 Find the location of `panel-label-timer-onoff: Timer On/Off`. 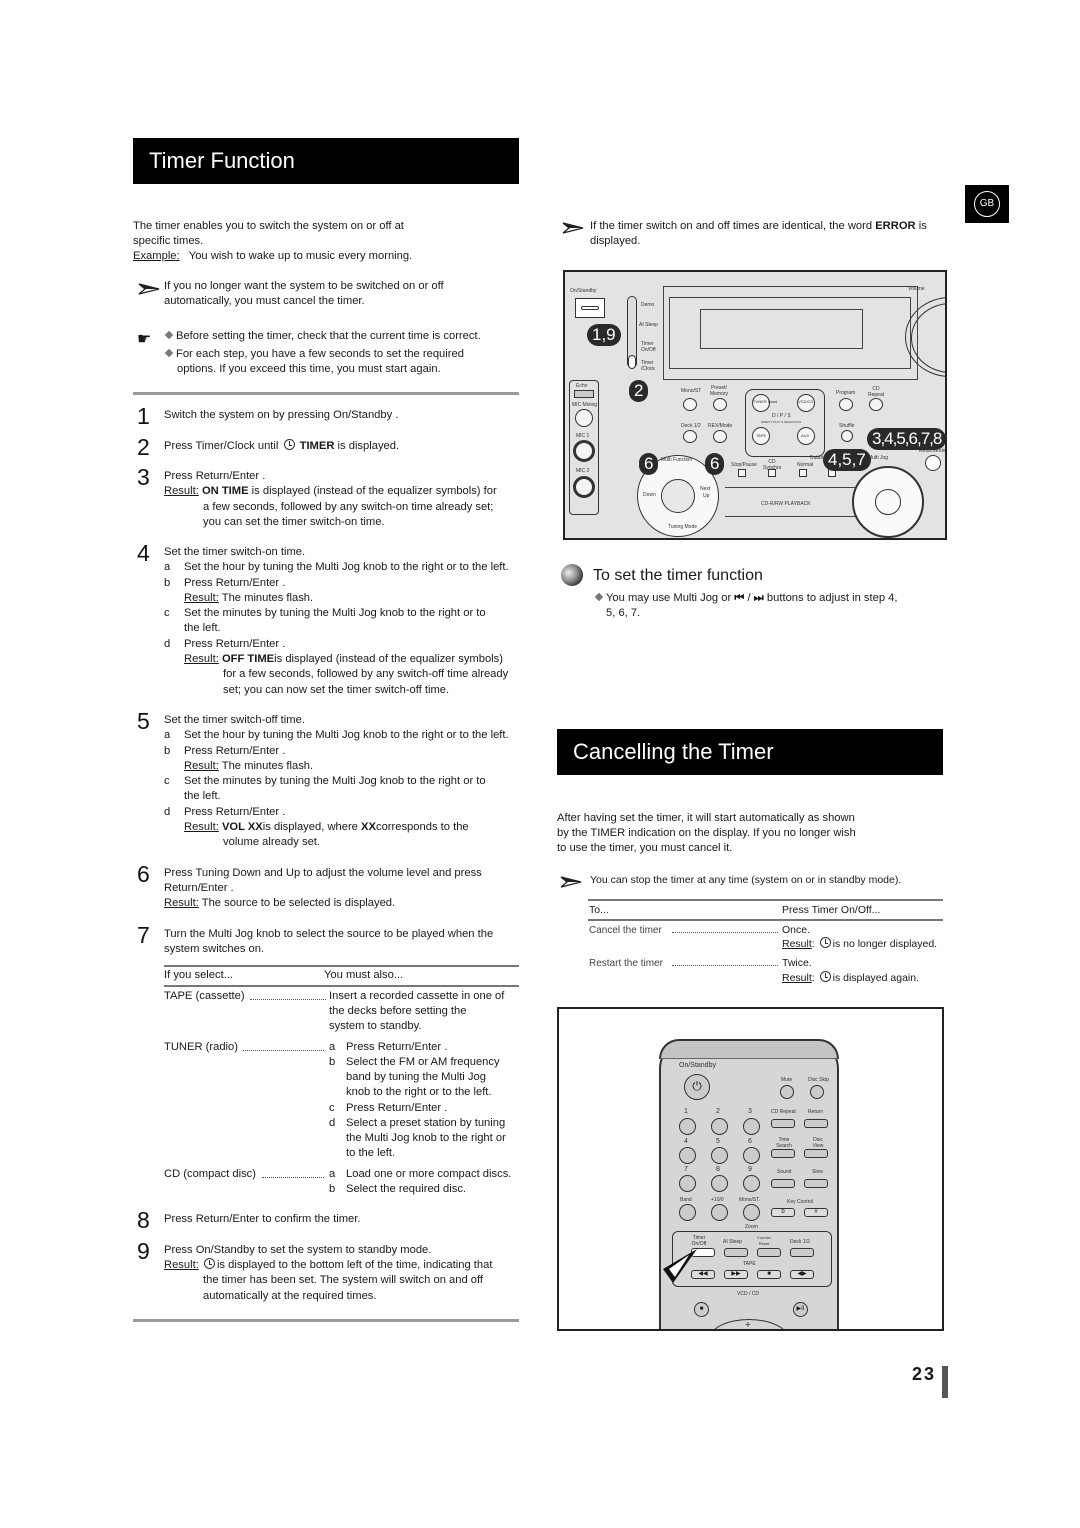

panel-label-timer-onoff: Timer On/Off is located at coordinates (648, 347).